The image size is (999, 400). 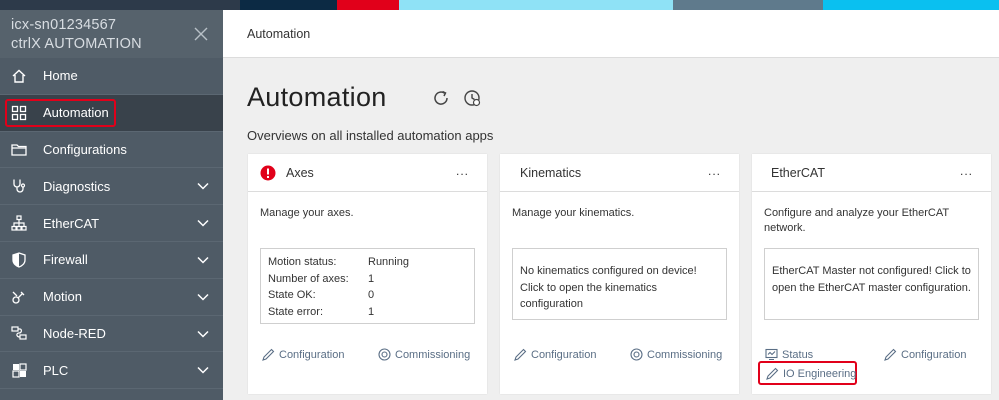 I want to click on sidebar-item-configurations: Configurations, so click(x=111, y=150).